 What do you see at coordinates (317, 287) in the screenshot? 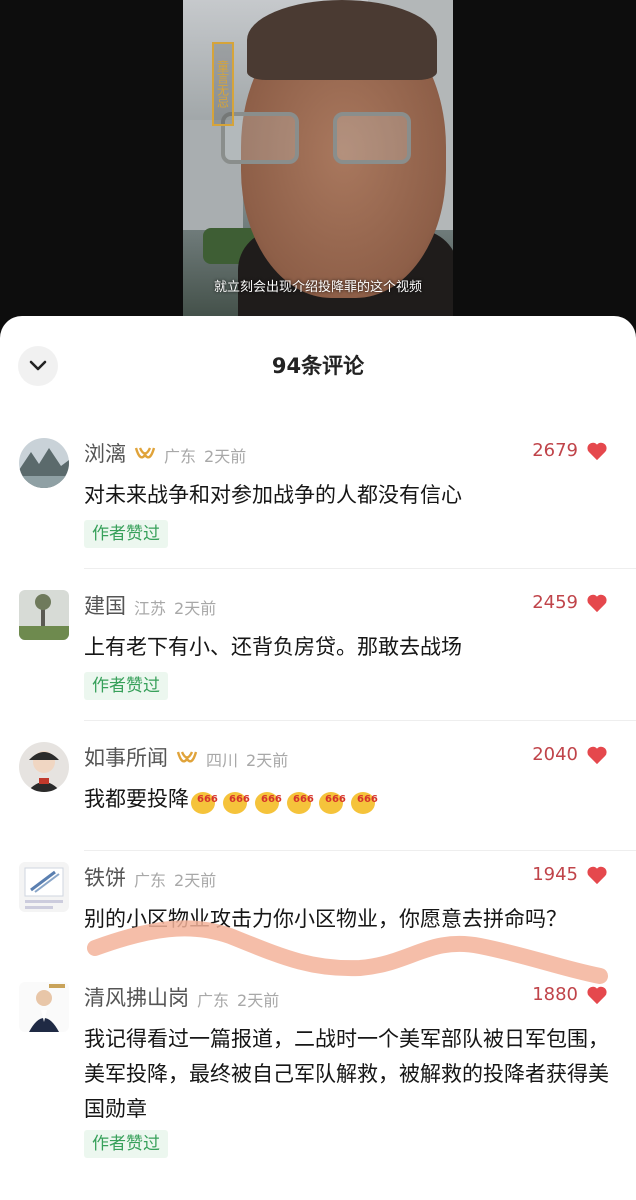
I see `video-subtitle: 就立刻会出现介绍投降罪的这个视频` at bounding box center [317, 287].